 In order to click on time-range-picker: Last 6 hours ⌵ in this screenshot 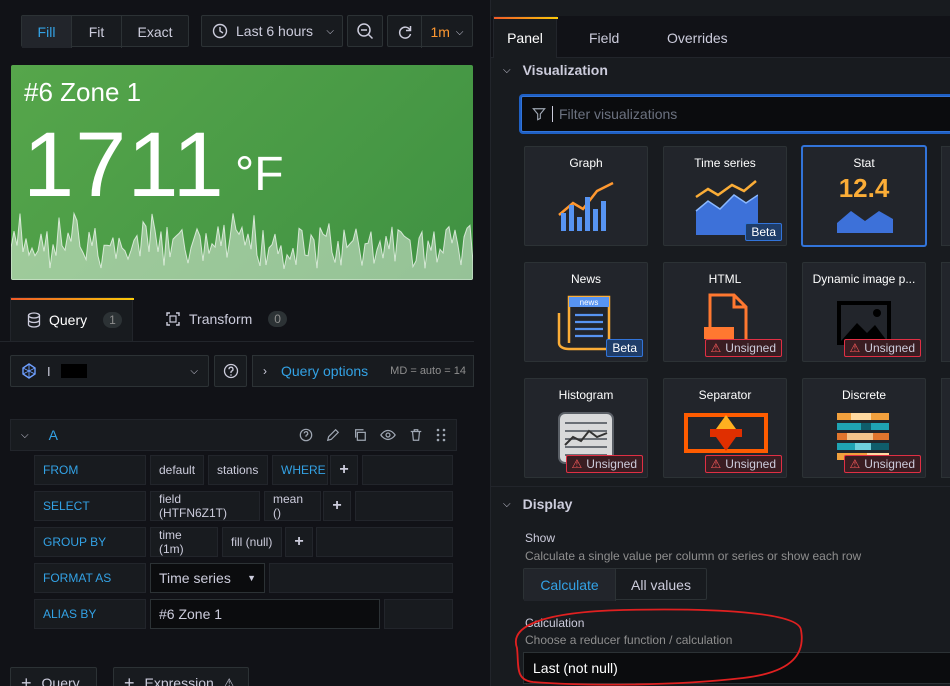, I will do `click(272, 31)`.